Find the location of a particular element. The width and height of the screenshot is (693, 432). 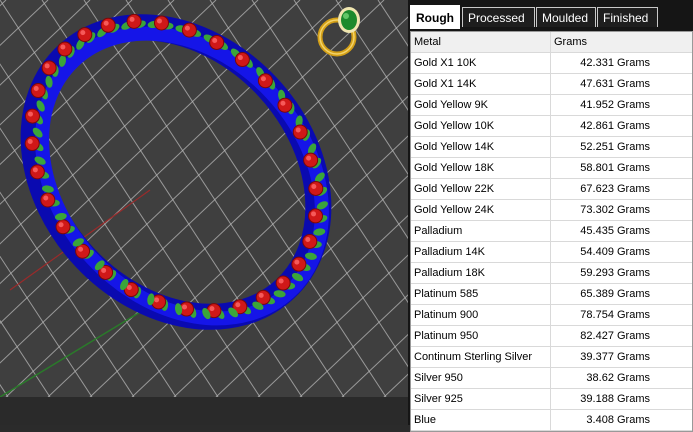

metal-name-cell: Palladium 18K is located at coordinates (481, 273).